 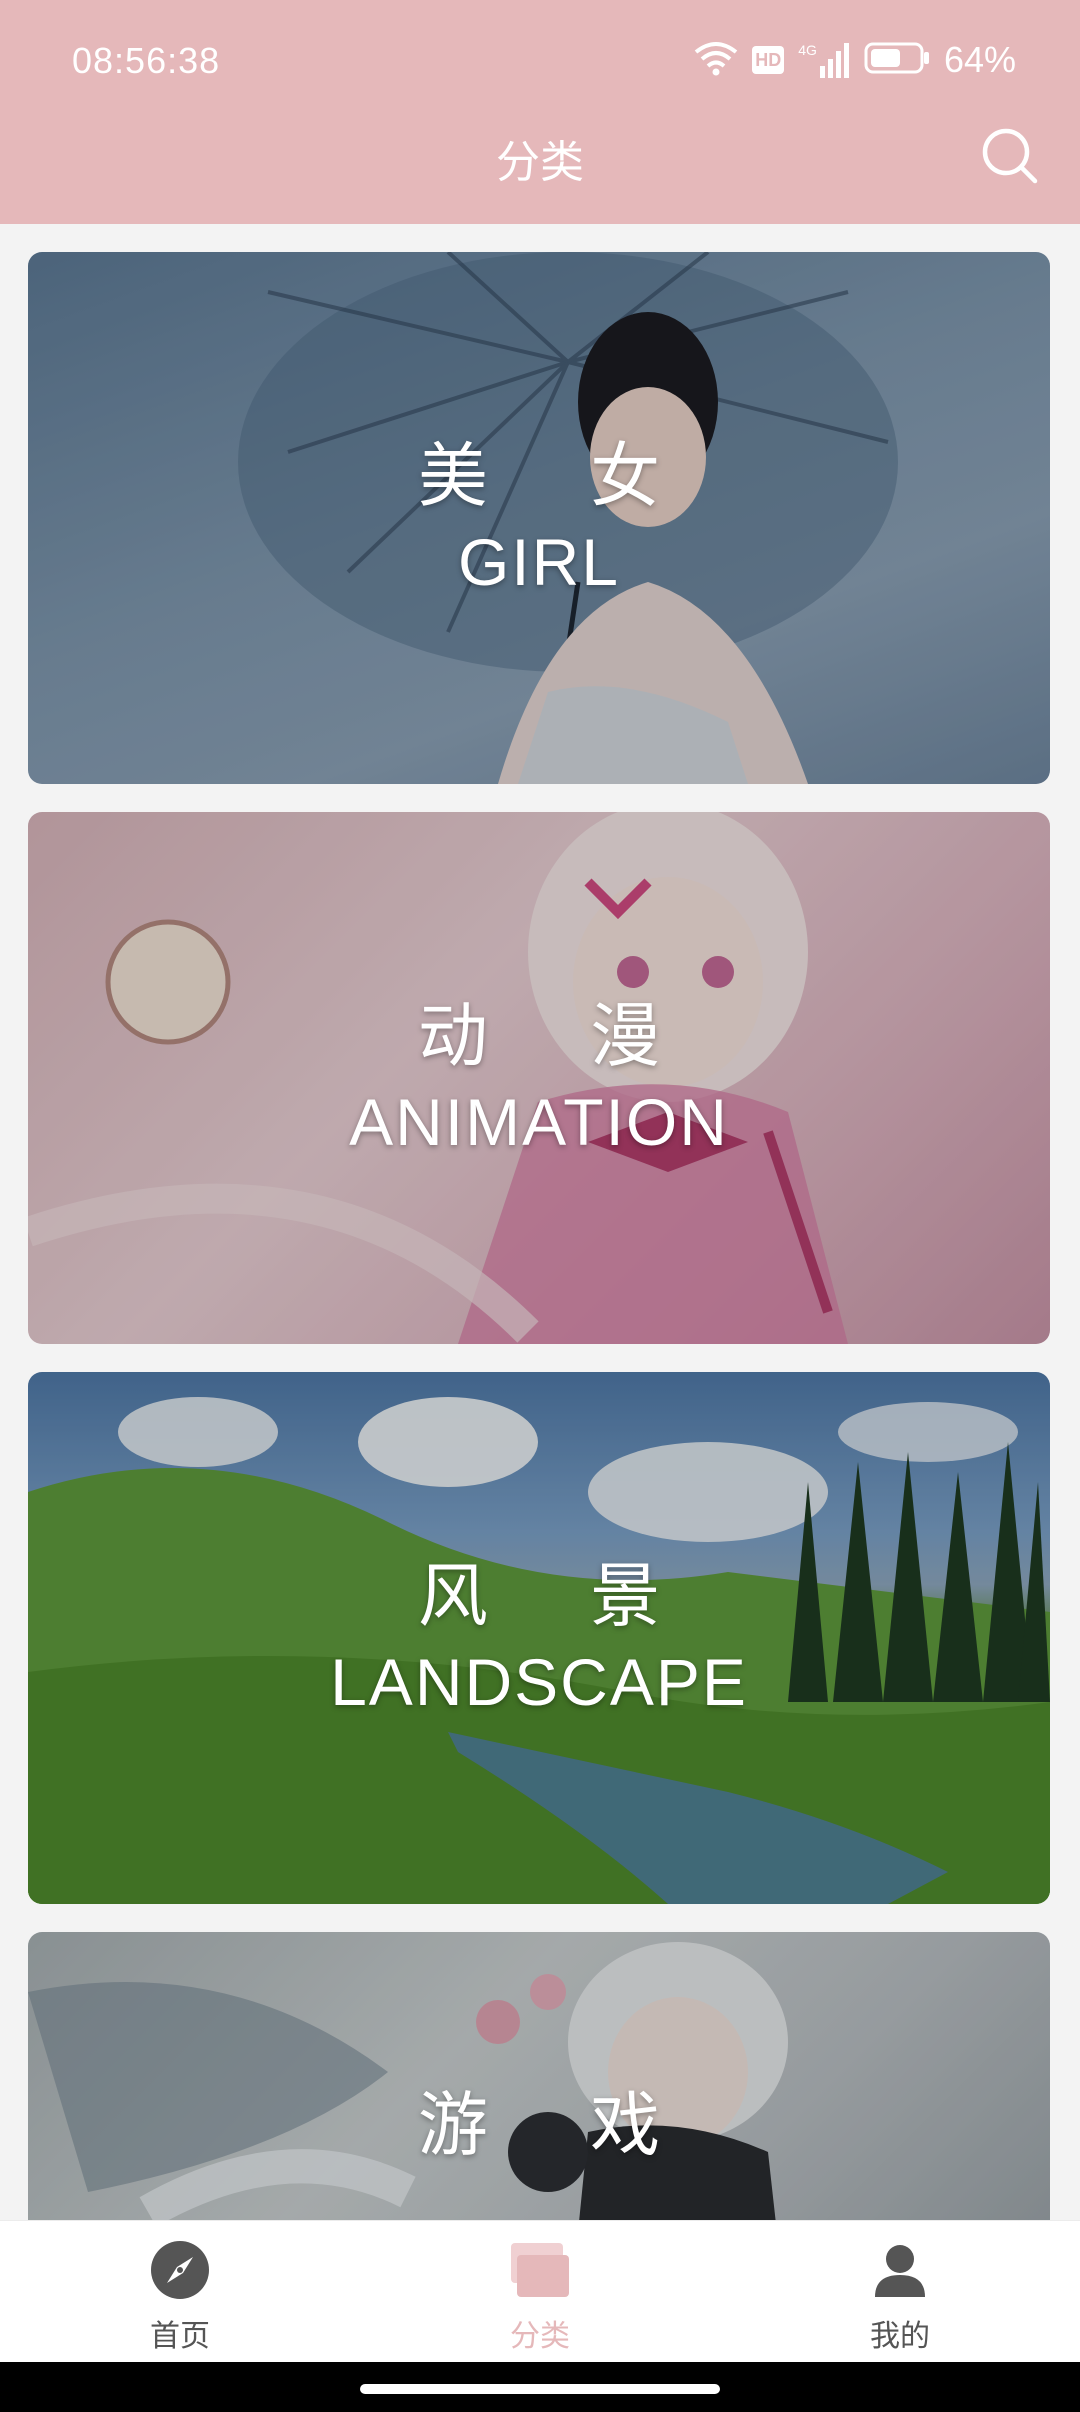 What do you see at coordinates (559, 476) in the screenshot?
I see `category-title-cn: 美 女` at bounding box center [559, 476].